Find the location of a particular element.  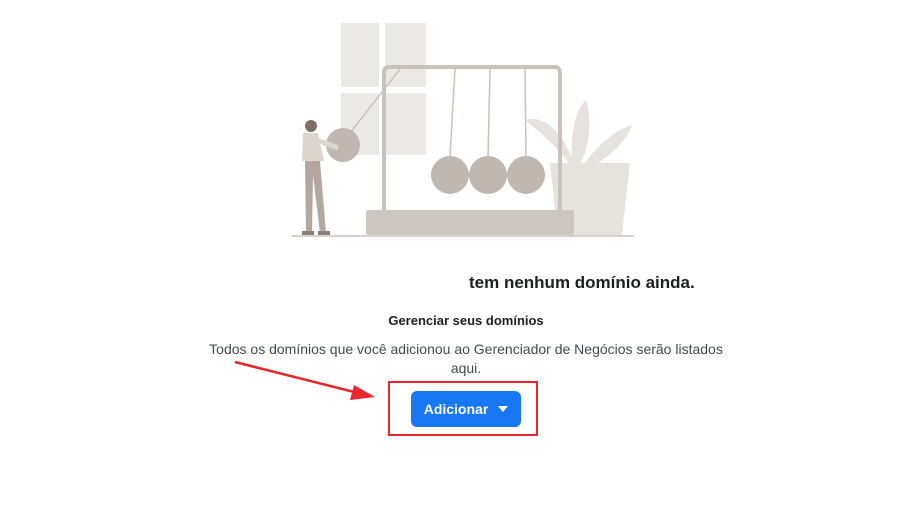

empty-state-title: tem nenhum domínio ainda. is located at coordinates (582, 282).